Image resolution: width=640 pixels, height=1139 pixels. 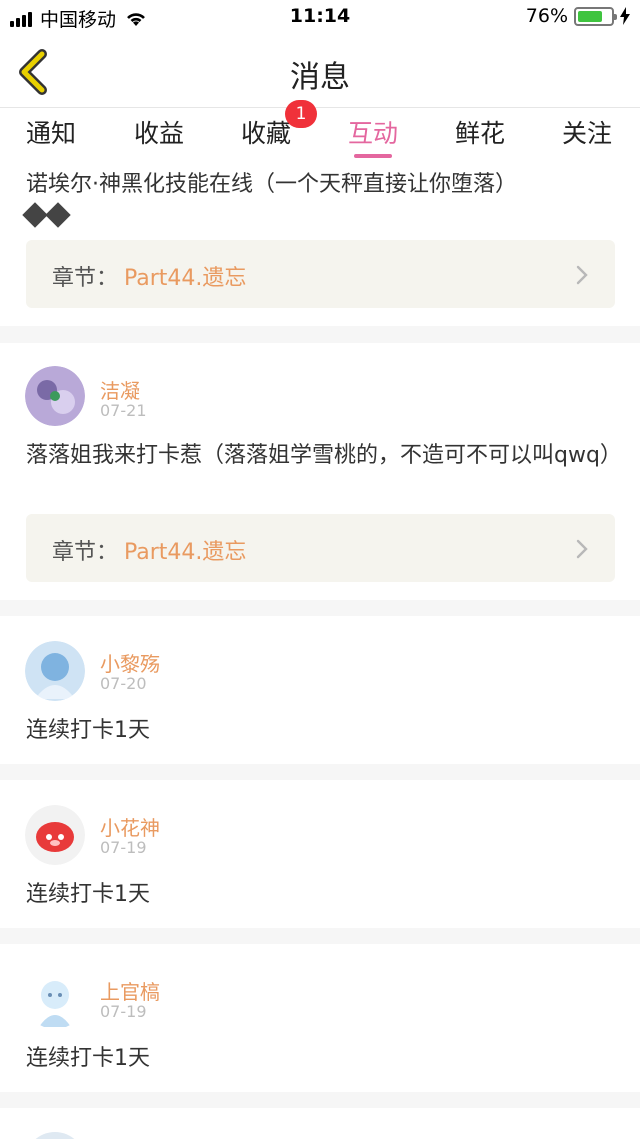 What do you see at coordinates (130, 990) in the screenshot?
I see `username: 上官槁` at bounding box center [130, 990].